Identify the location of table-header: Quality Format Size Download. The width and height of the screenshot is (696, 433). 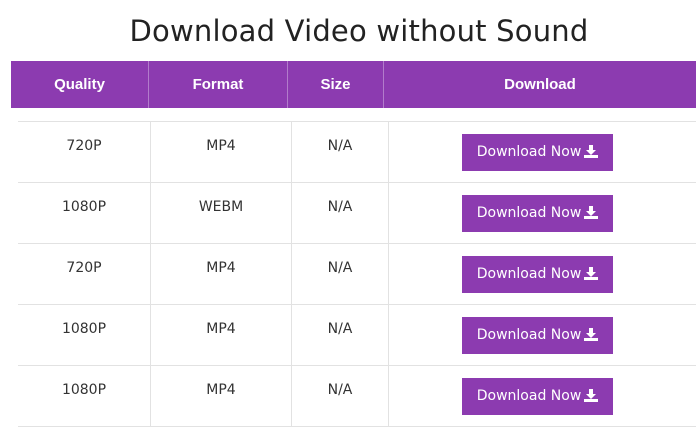
(353, 84).